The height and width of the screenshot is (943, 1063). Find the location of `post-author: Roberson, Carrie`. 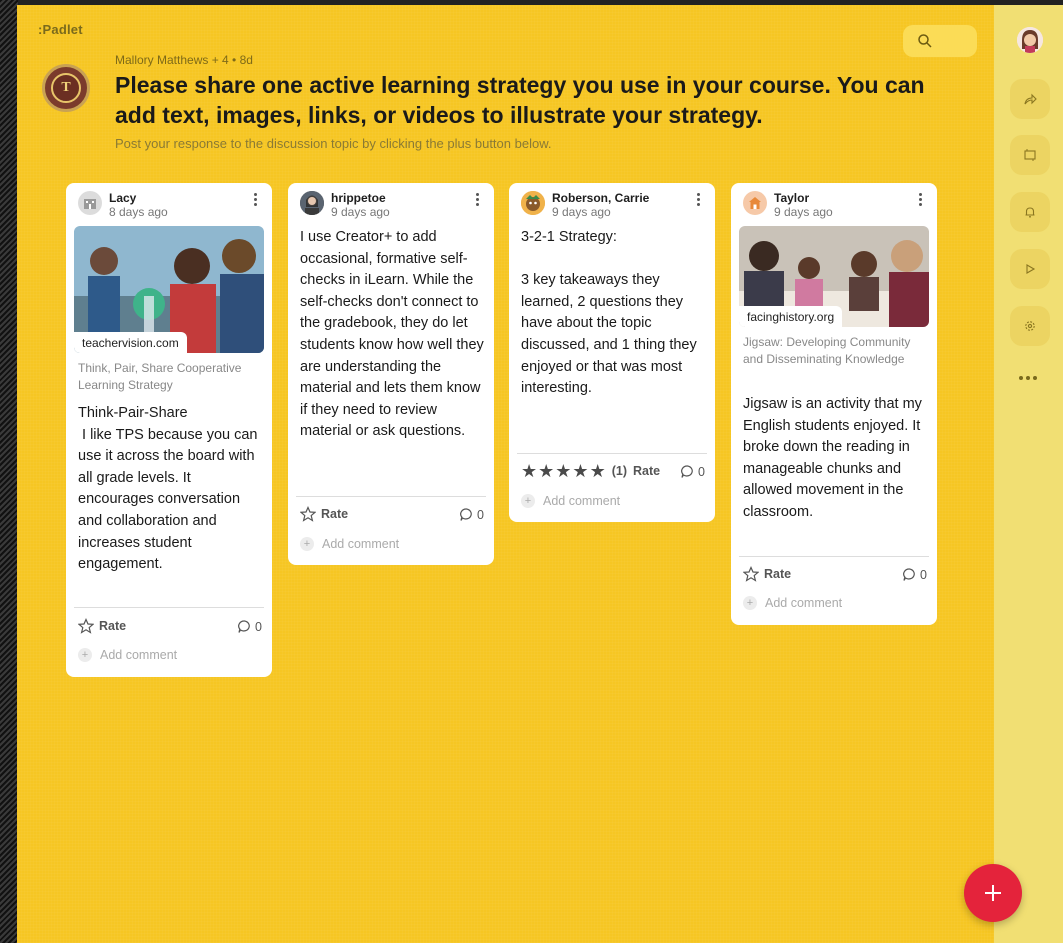

post-author: Roberson, Carrie is located at coordinates (601, 198).